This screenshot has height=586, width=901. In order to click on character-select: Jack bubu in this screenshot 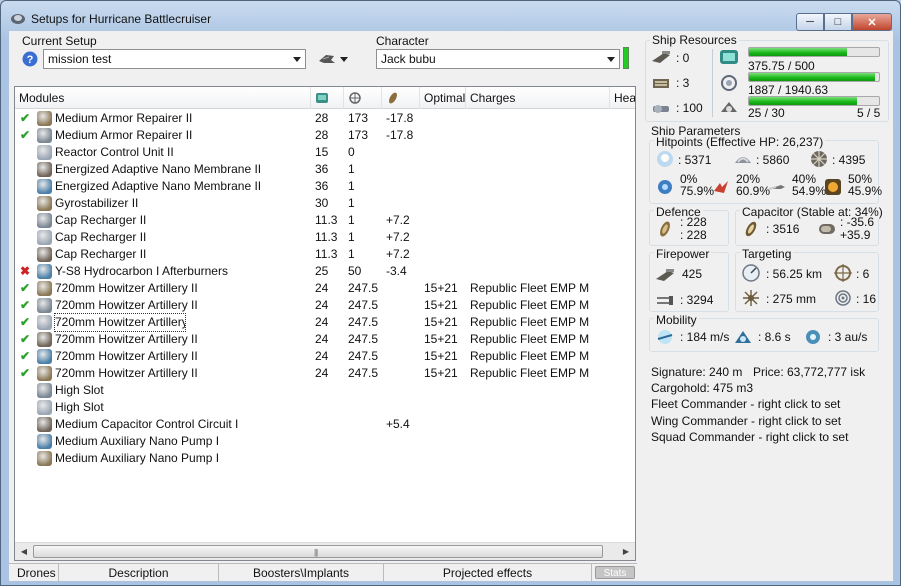, I will do `click(498, 59)`.